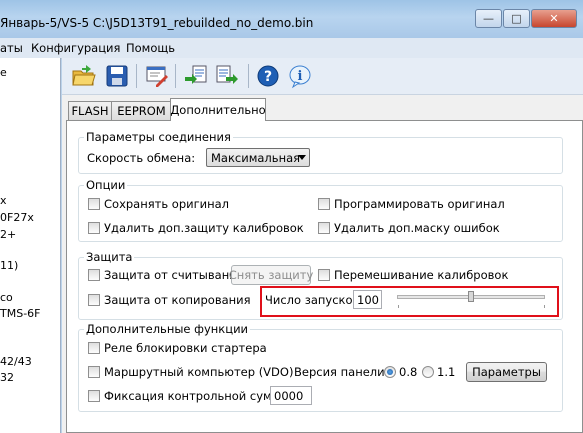 The image size is (583, 433). I want to click on save-disk-icon, so click(117, 76).